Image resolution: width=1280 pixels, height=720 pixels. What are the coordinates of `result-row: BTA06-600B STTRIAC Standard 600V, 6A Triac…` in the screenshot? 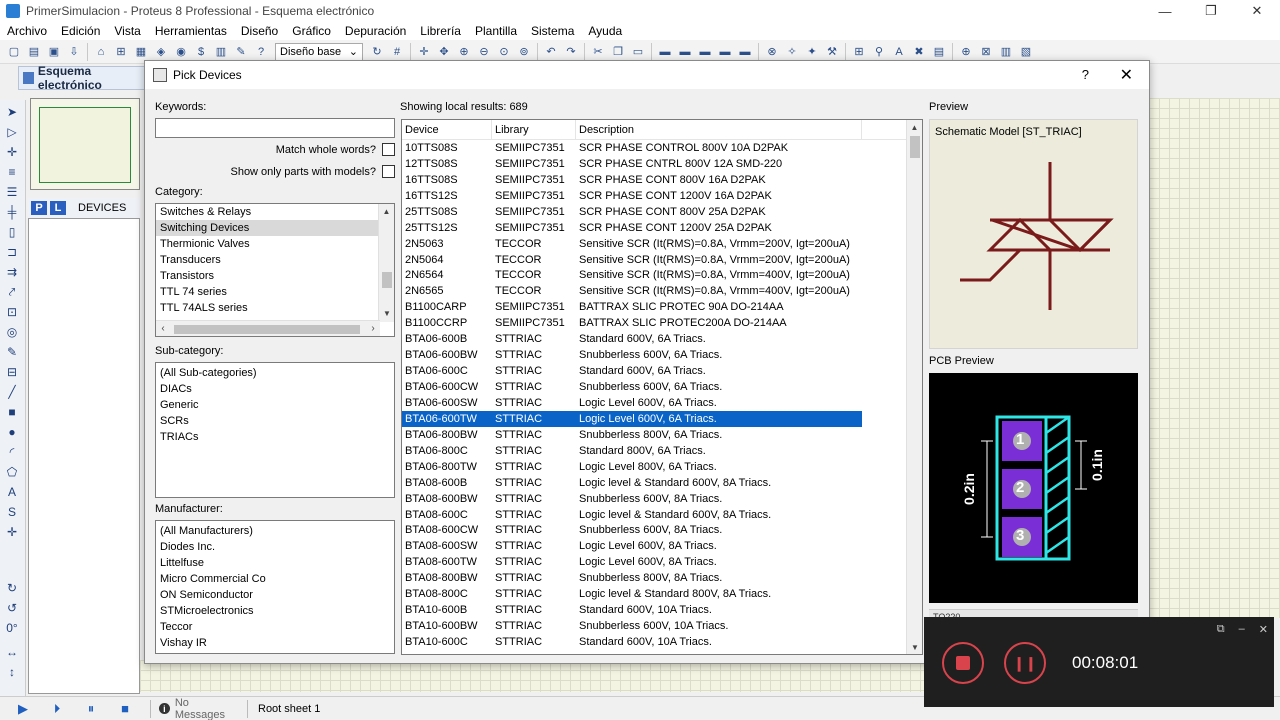 It's located at (632, 339).